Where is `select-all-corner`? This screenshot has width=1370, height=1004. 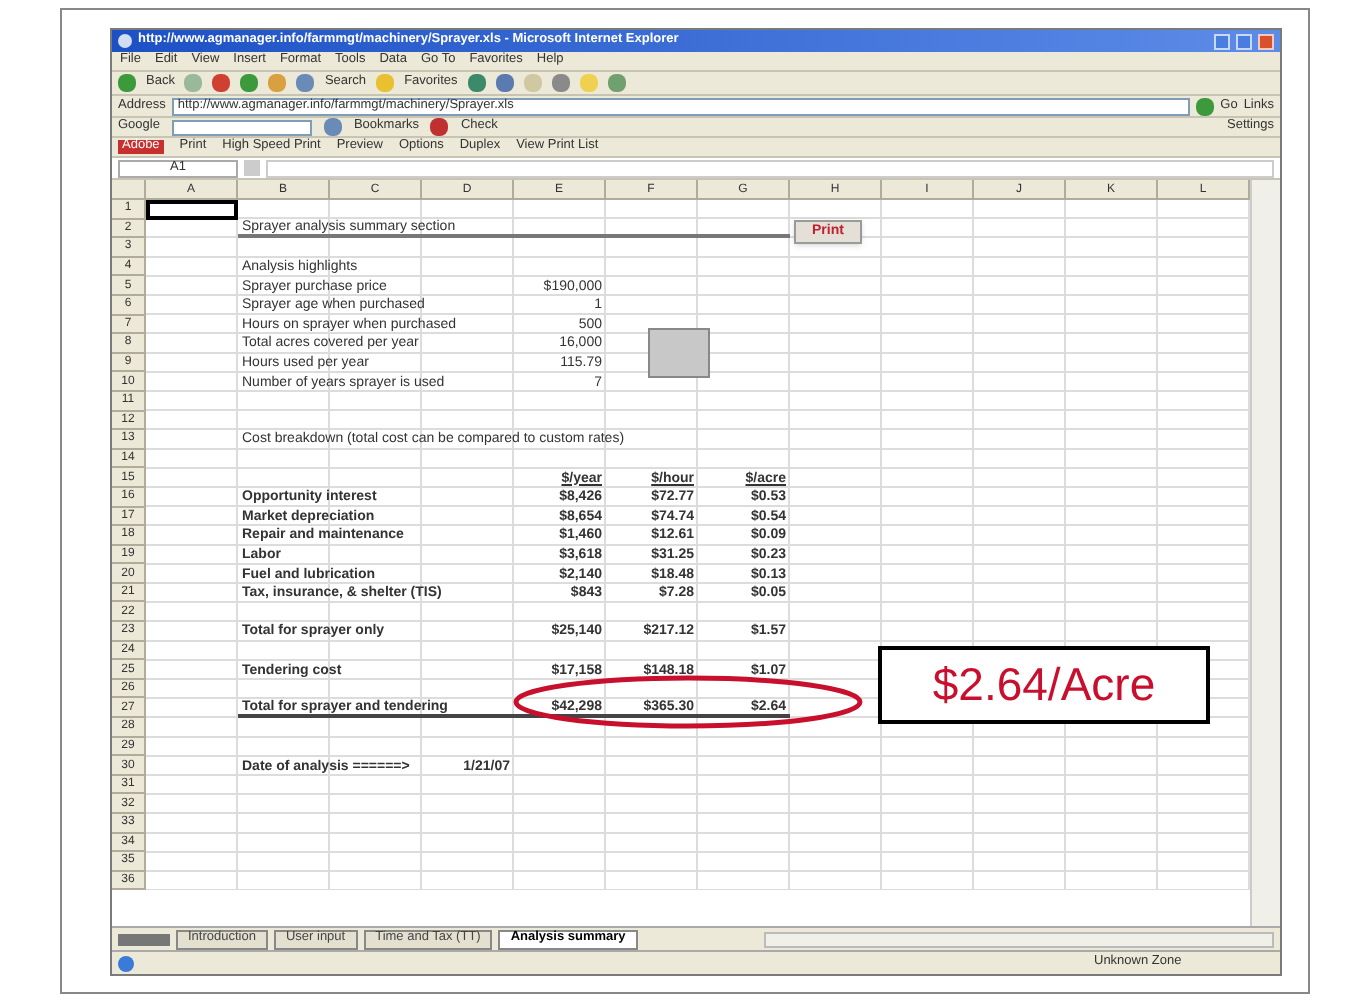 select-all-corner is located at coordinates (129, 190).